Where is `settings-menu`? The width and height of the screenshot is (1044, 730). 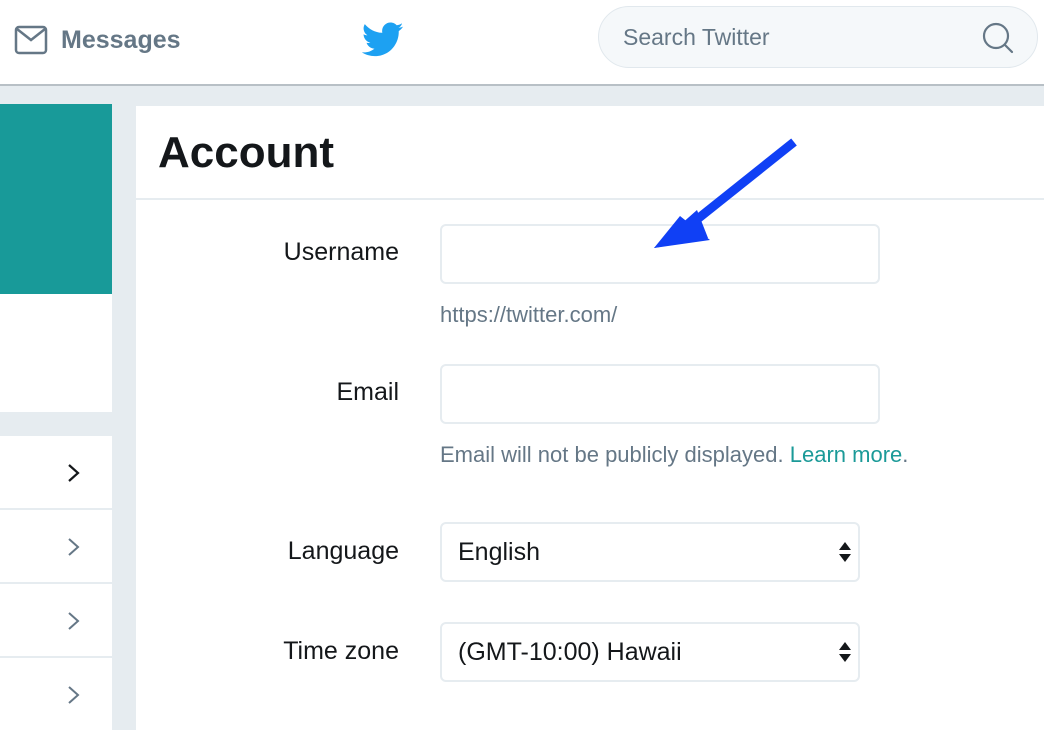 settings-menu is located at coordinates (56, 583).